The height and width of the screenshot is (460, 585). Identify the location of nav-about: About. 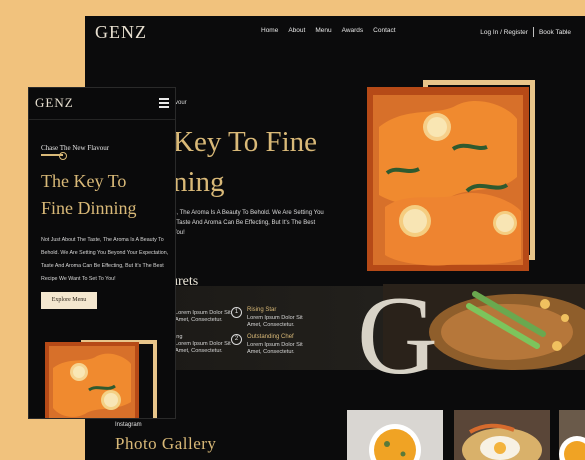
(296, 30).